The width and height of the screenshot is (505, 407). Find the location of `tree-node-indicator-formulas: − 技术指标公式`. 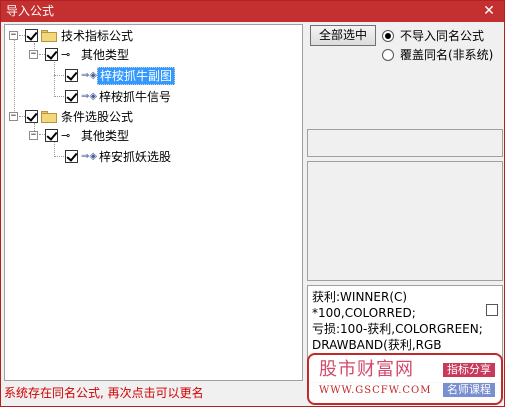

tree-node-indicator-formulas: − 技术指标公式 is located at coordinates (105, 36).